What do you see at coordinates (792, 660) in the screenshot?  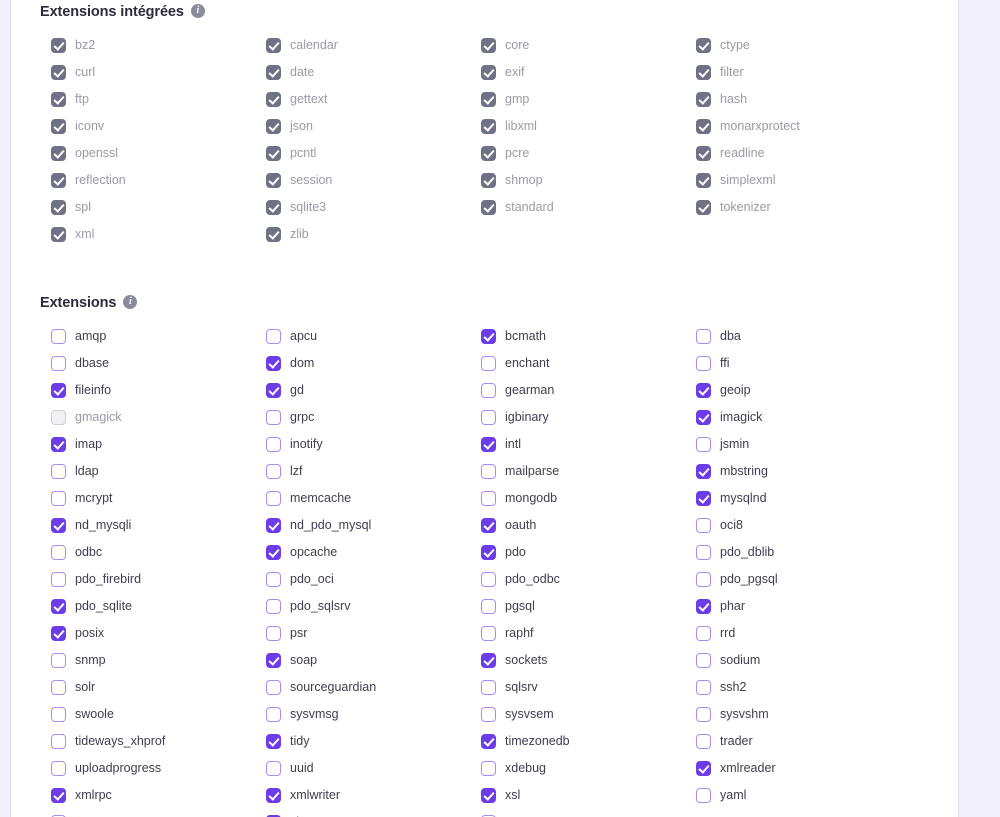 I see `extension-row: sodium` at bounding box center [792, 660].